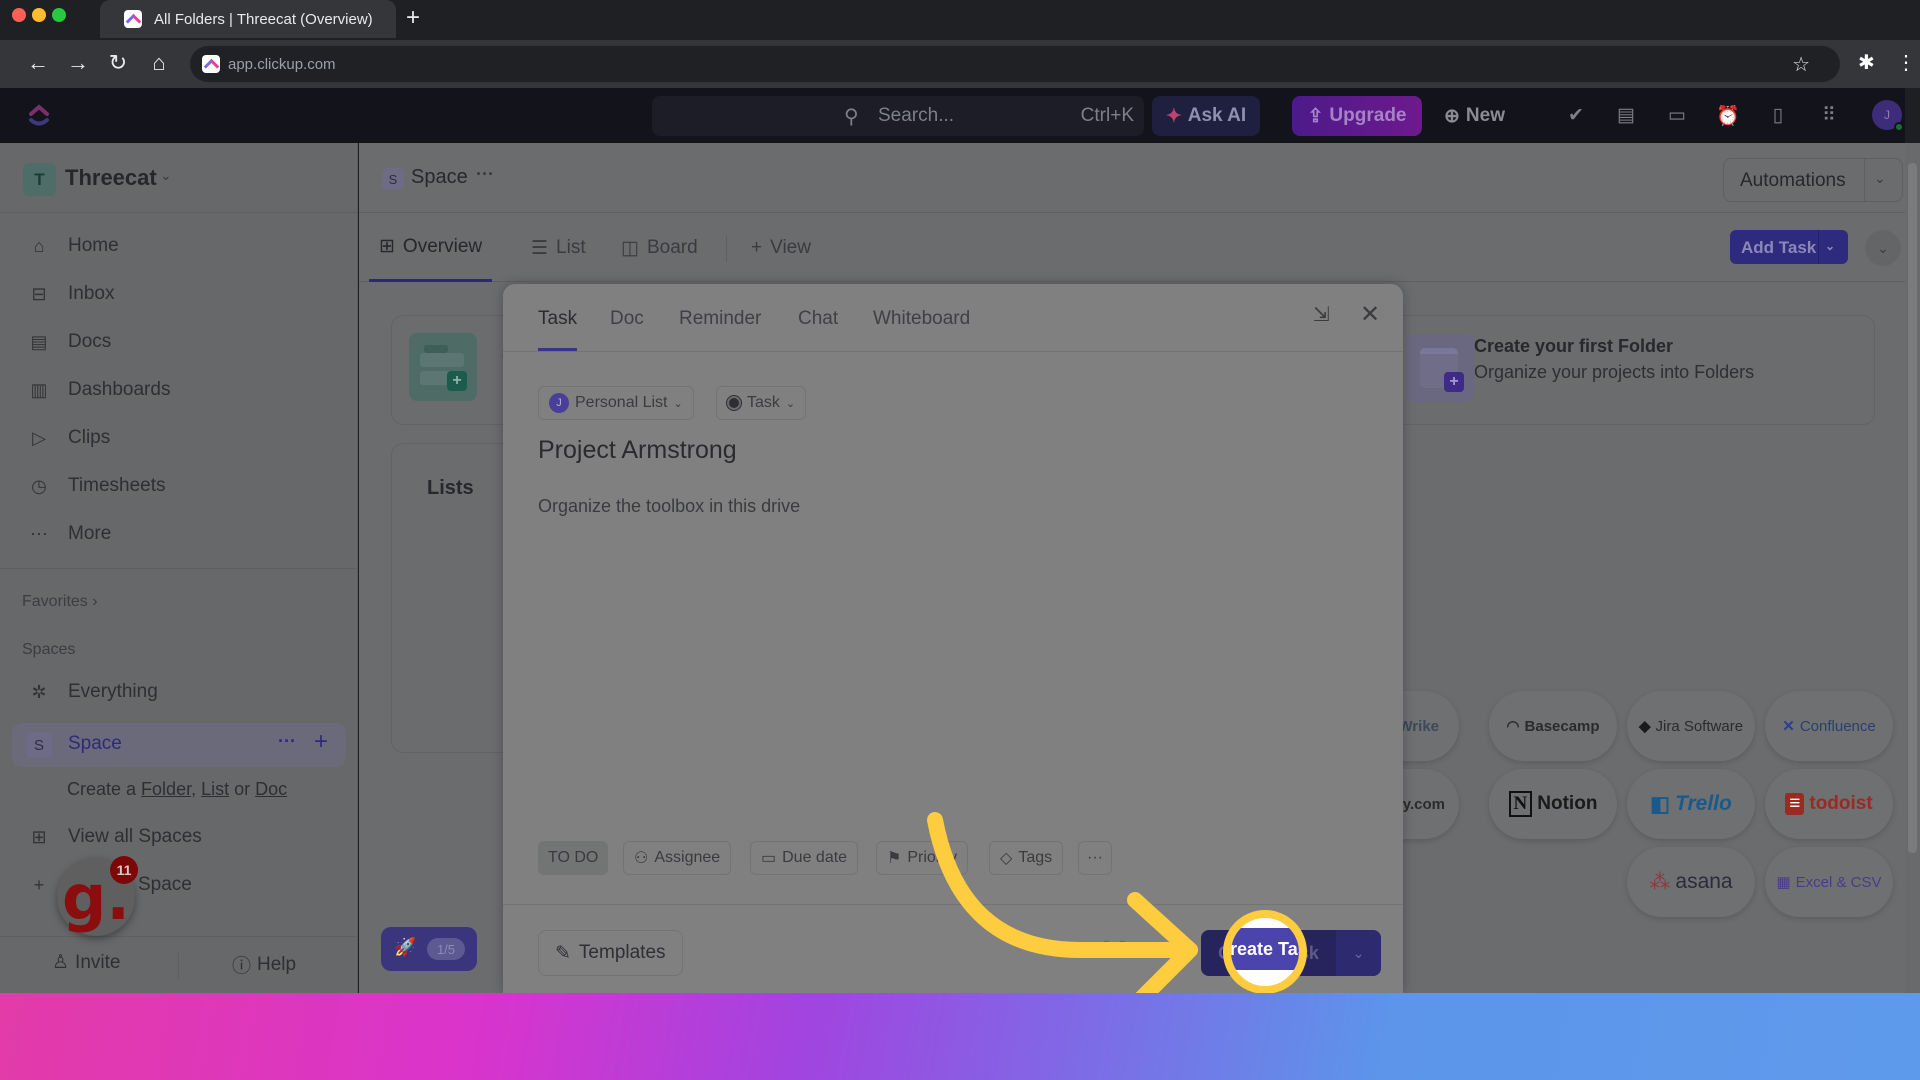  What do you see at coordinates (1779, 247) in the screenshot?
I see `add-task-label: Add Task` at bounding box center [1779, 247].